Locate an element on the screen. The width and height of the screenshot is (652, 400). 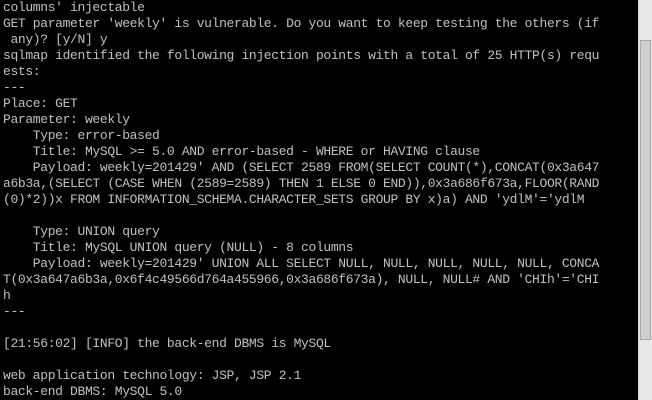
console-line: Type: UNION query is located at coordinates (81, 231).